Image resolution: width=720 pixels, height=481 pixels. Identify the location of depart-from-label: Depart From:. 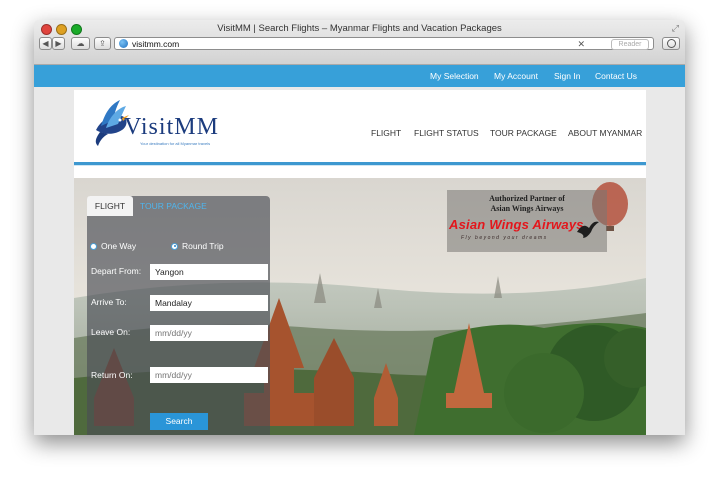
(116, 271).